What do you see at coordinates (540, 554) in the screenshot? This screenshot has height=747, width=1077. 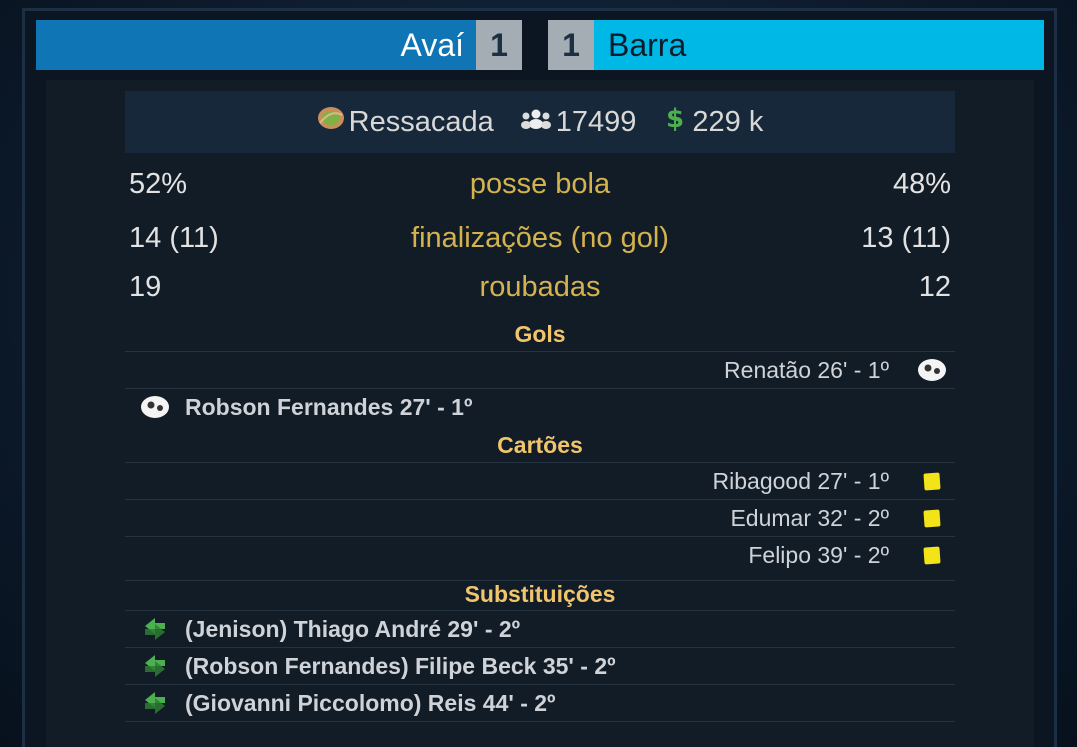 I see `card-row: Felipo 39' - 2º` at bounding box center [540, 554].